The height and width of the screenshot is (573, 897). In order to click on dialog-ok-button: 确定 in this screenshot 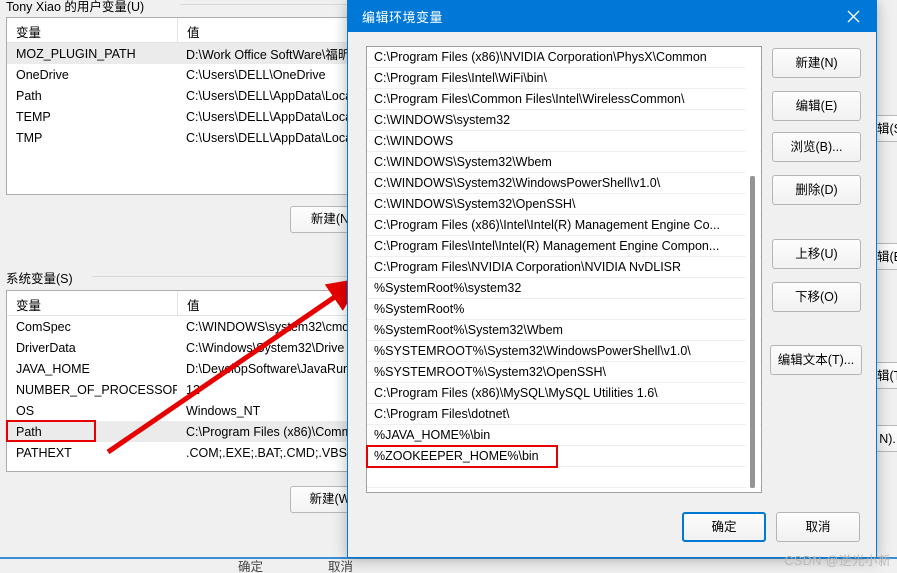, I will do `click(724, 527)`.